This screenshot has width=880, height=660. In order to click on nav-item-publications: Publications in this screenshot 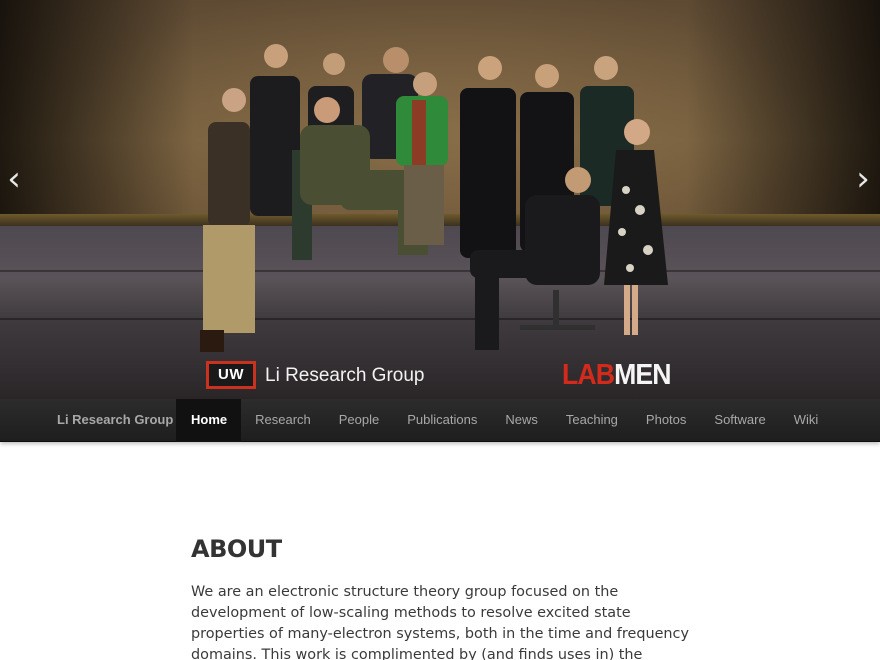, I will do `click(442, 420)`.